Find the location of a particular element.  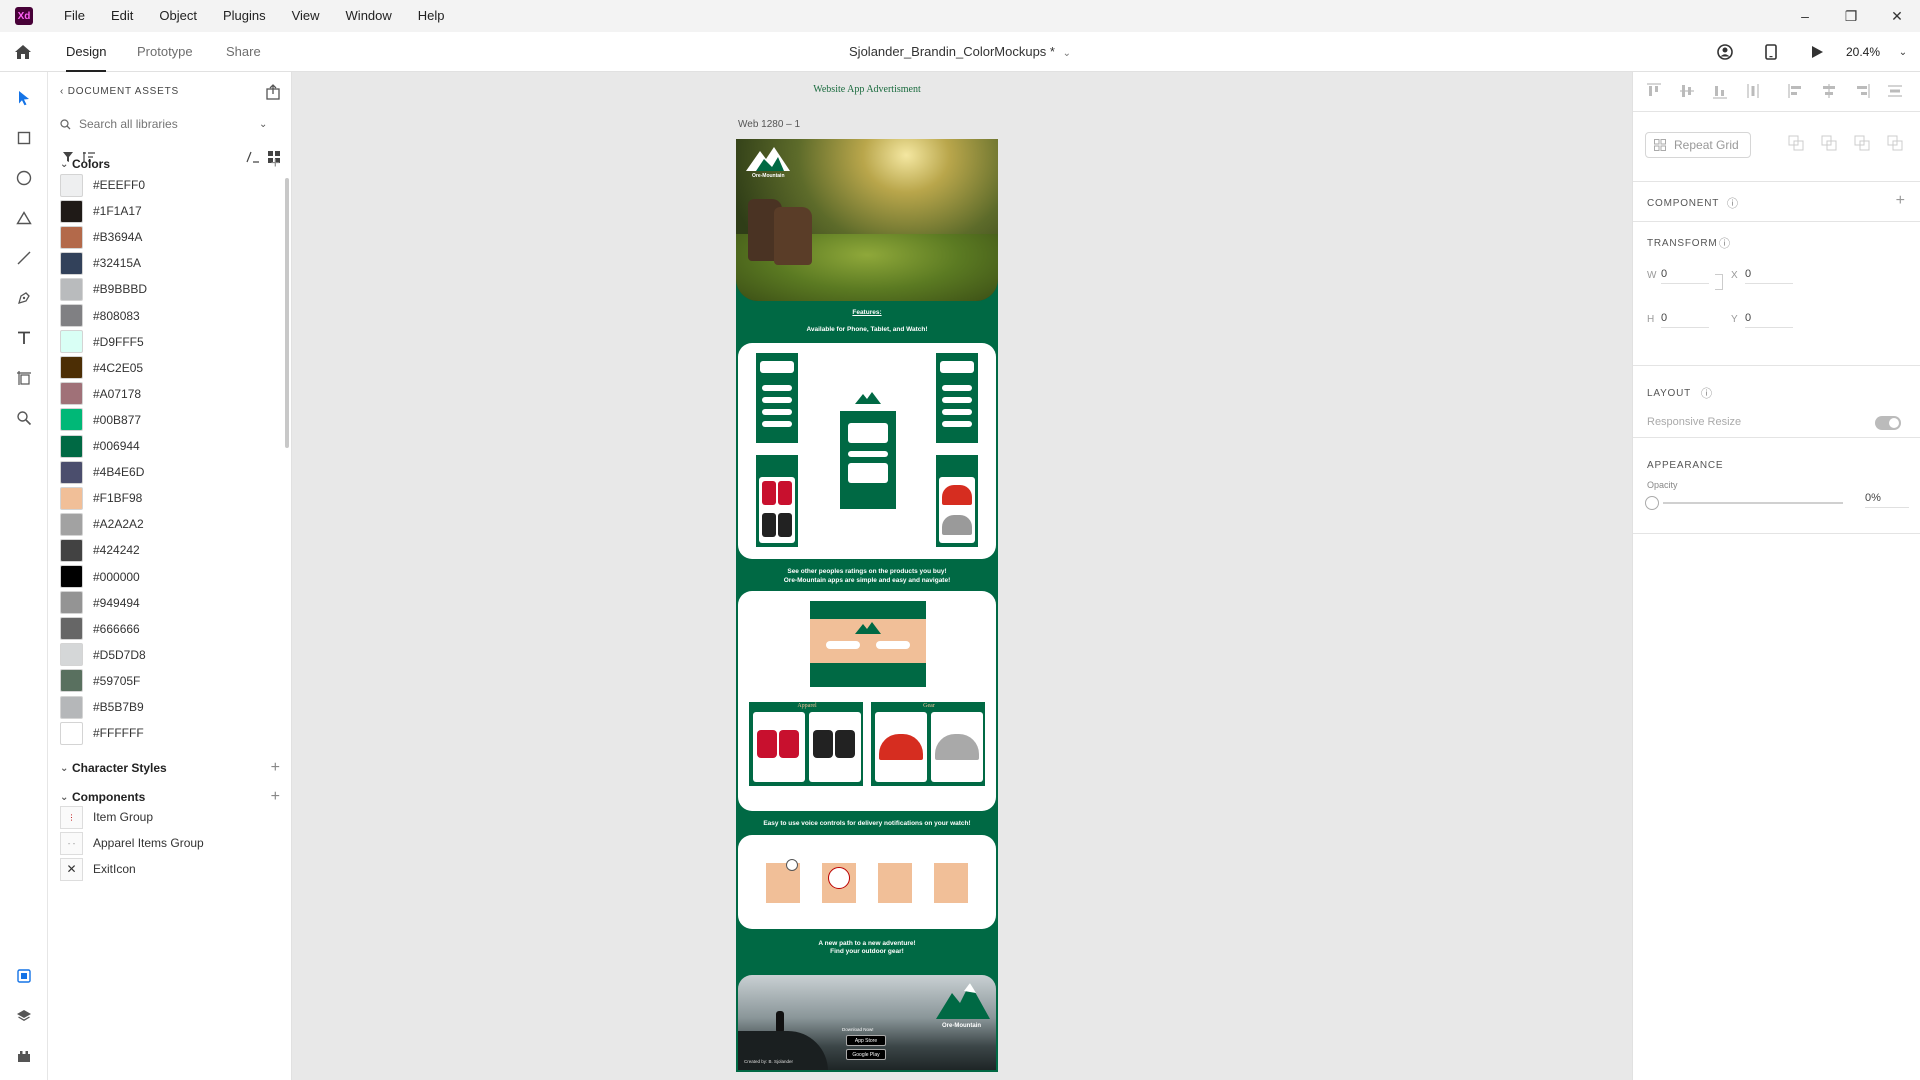

menu-edit: Edit is located at coordinates (122, 16).